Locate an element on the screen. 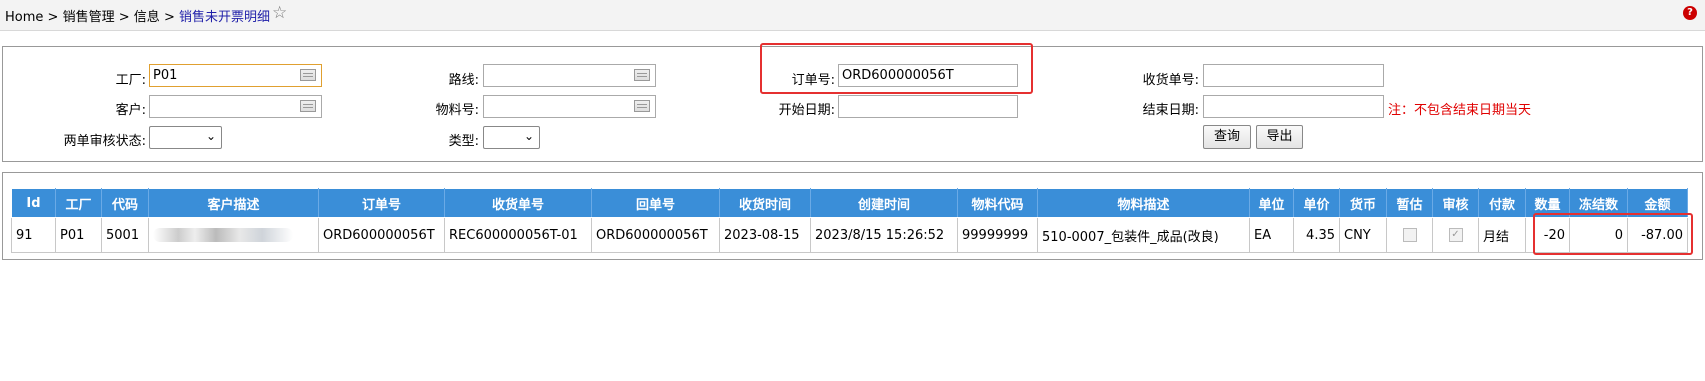  cell-return-no: ORD600000056T is located at coordinates (655, 235).